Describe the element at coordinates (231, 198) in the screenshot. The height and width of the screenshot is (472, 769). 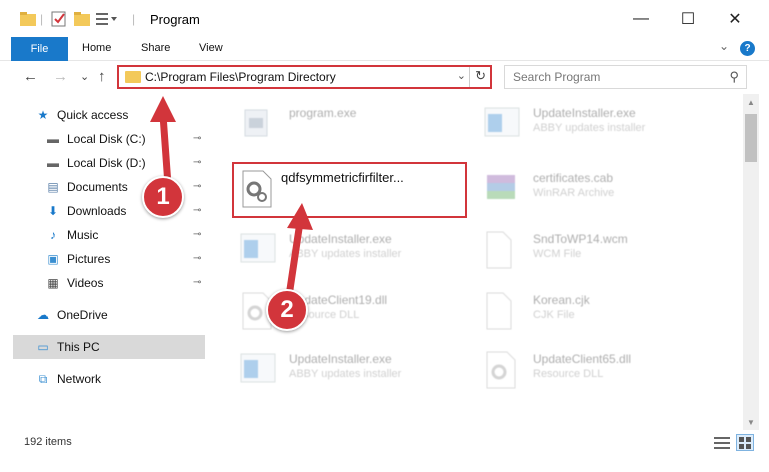
I see `annotation-arrows` at that location.